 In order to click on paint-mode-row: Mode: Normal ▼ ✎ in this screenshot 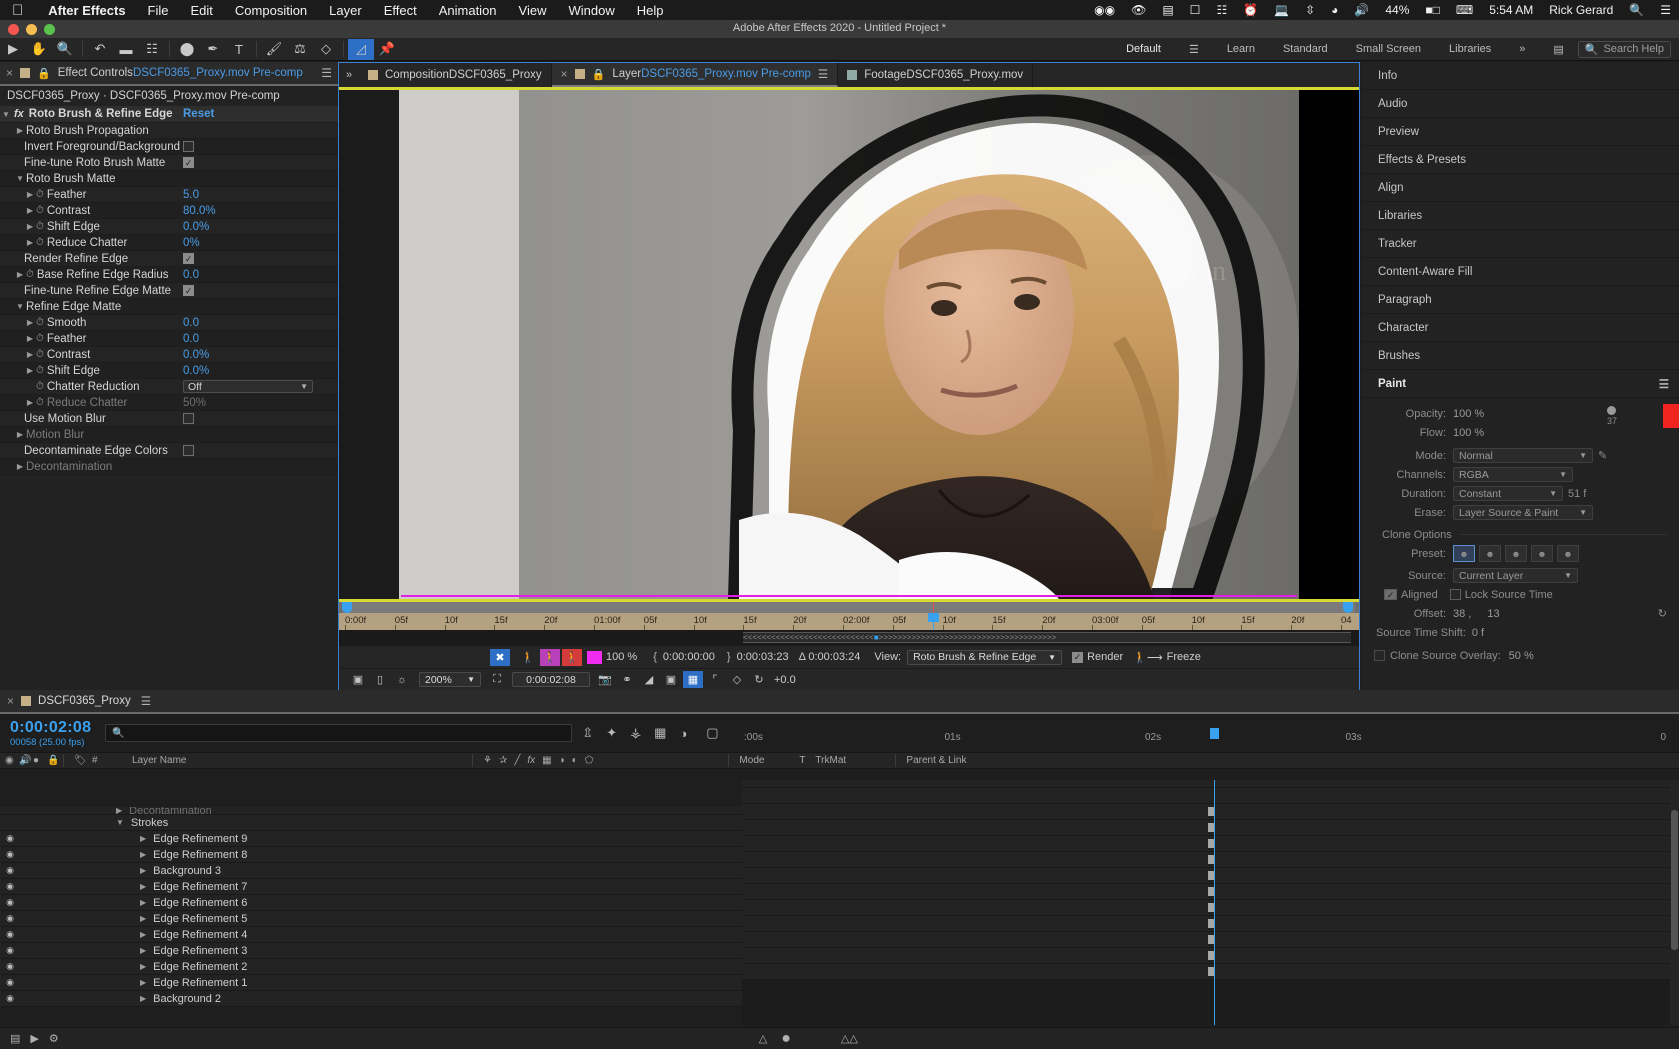, I will do `click(1520, 455)`.